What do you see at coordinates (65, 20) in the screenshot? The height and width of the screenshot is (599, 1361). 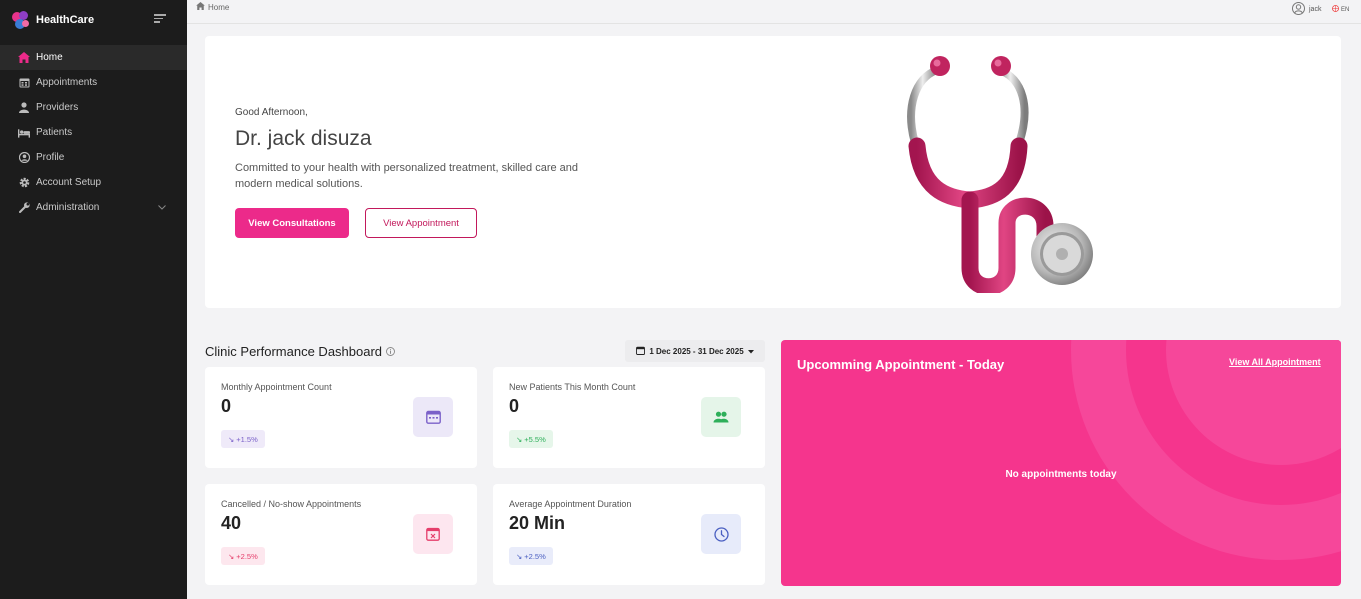 I see `app-name: HealthCare` at bounding box center [65, 20].